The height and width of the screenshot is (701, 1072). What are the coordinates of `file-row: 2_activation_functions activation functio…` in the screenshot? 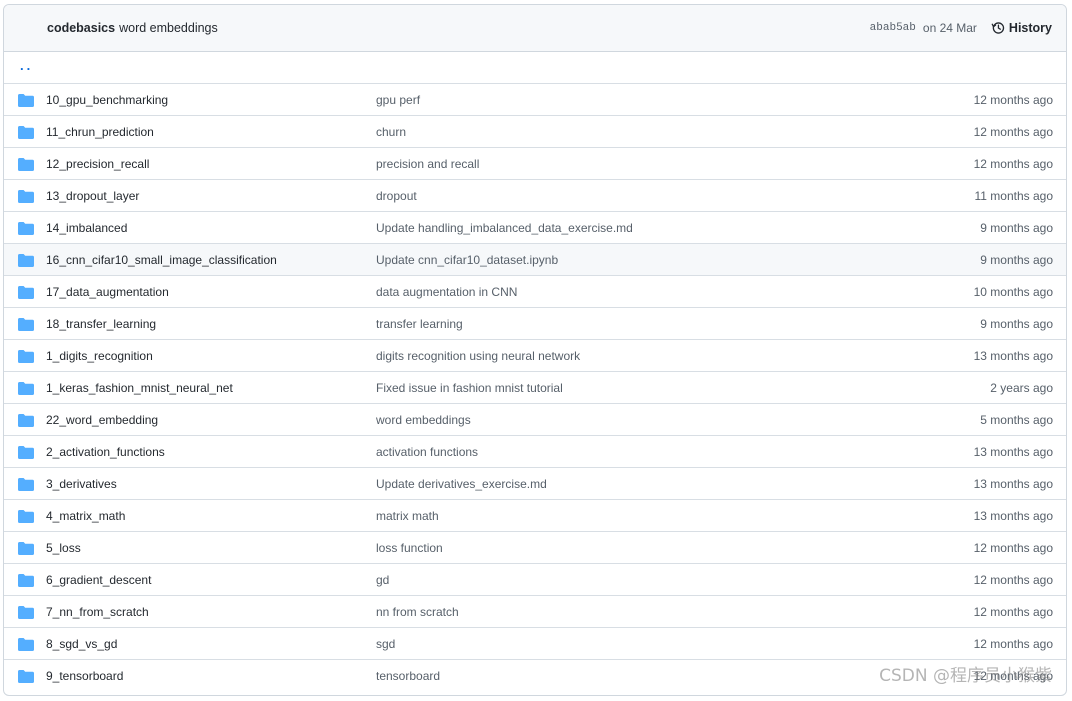 It's located at (535, 452).